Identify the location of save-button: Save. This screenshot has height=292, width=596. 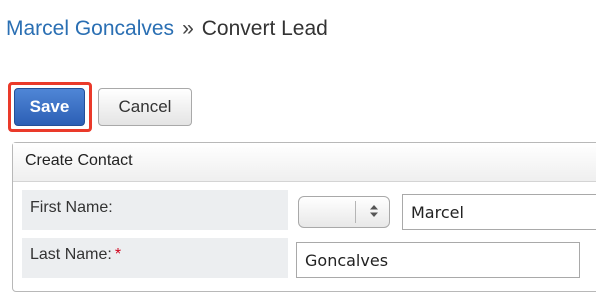
(49, 107).